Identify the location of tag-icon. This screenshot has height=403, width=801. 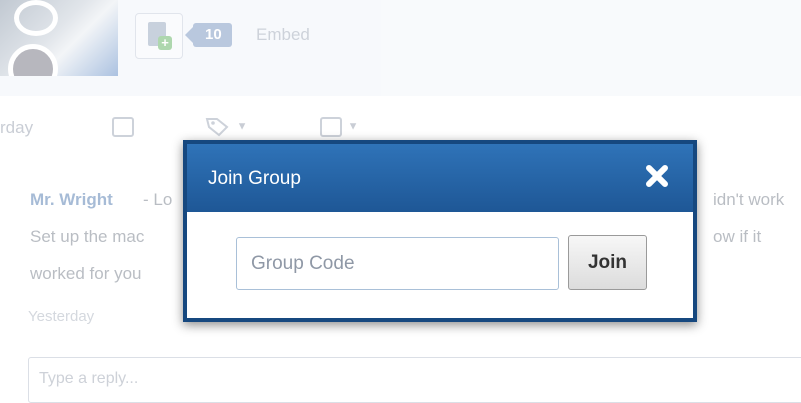
(217, 127).